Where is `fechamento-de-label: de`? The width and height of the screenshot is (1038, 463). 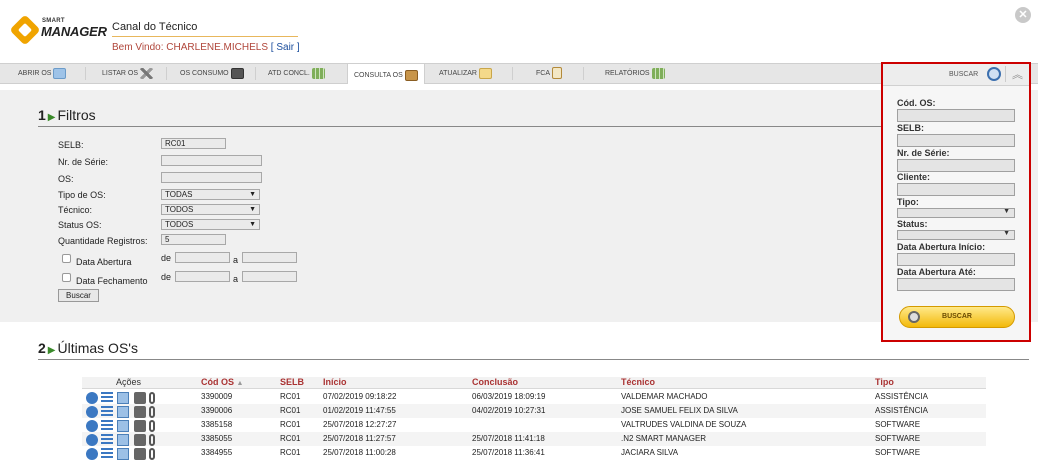 fechamento-de-label: de is located at coordinates (166, 277).